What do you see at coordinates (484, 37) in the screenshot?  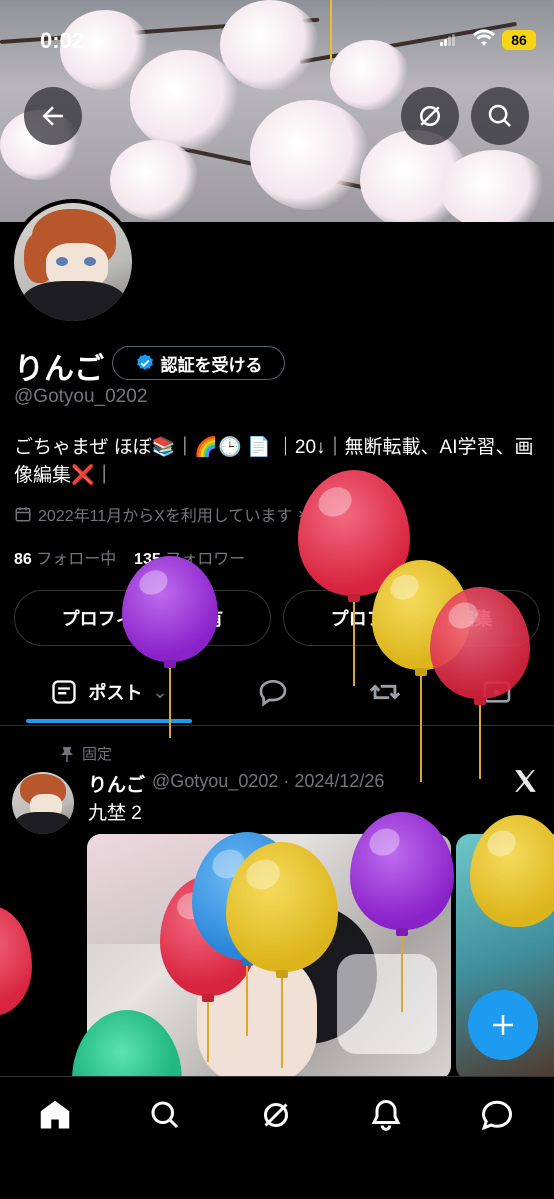 I see `wifi-icon` at bounding box center [484, 37].